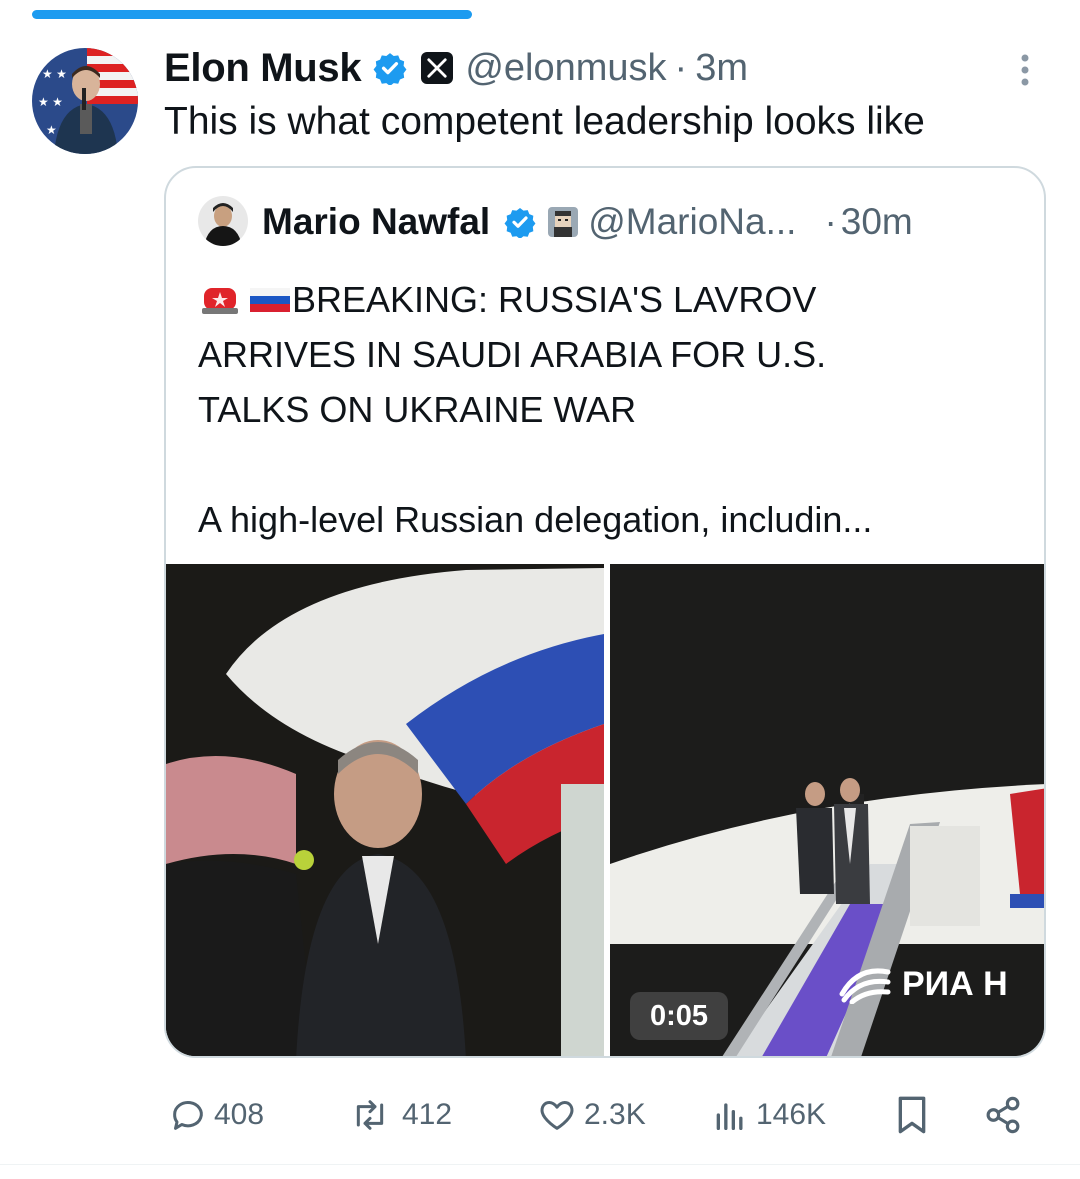 The image size is (1080, 1179). Describe the element at coordinates (252, 14) in the screenshot. I see `progress-bar-fill` at that location.